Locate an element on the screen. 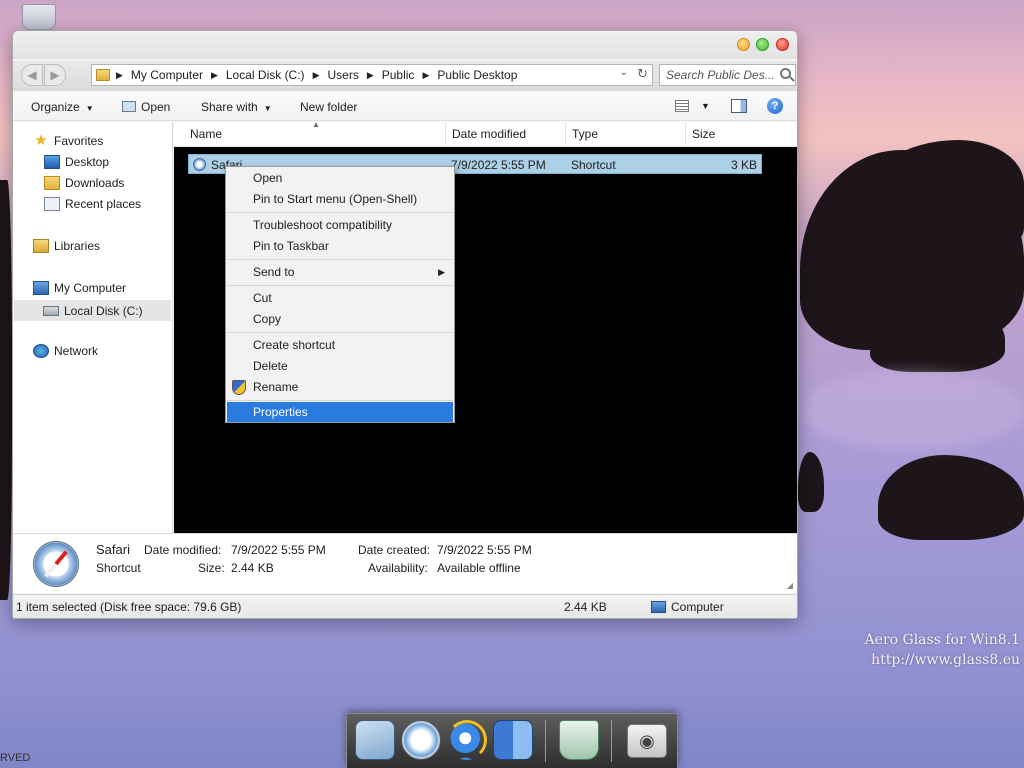 This screenshot has width=1024, height=768. menu-item-delete: Delete is located at coordinates (340, 366).